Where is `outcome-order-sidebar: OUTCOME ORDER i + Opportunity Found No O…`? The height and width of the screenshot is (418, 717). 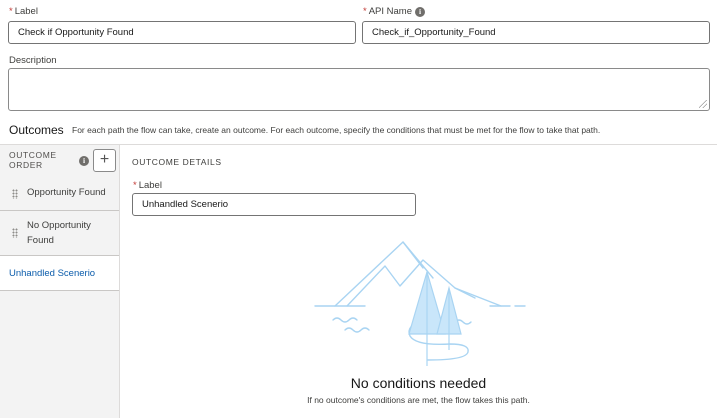
outcome-order-sidebar: OUTCOME ORDER i + Opportunity Found No O… is located at coordinates (60, 281).